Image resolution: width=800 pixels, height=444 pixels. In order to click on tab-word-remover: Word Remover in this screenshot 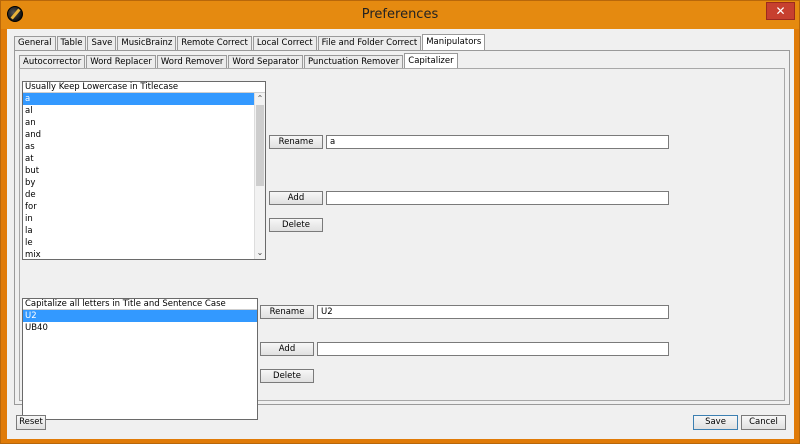, I will do `click(192, 62)`.